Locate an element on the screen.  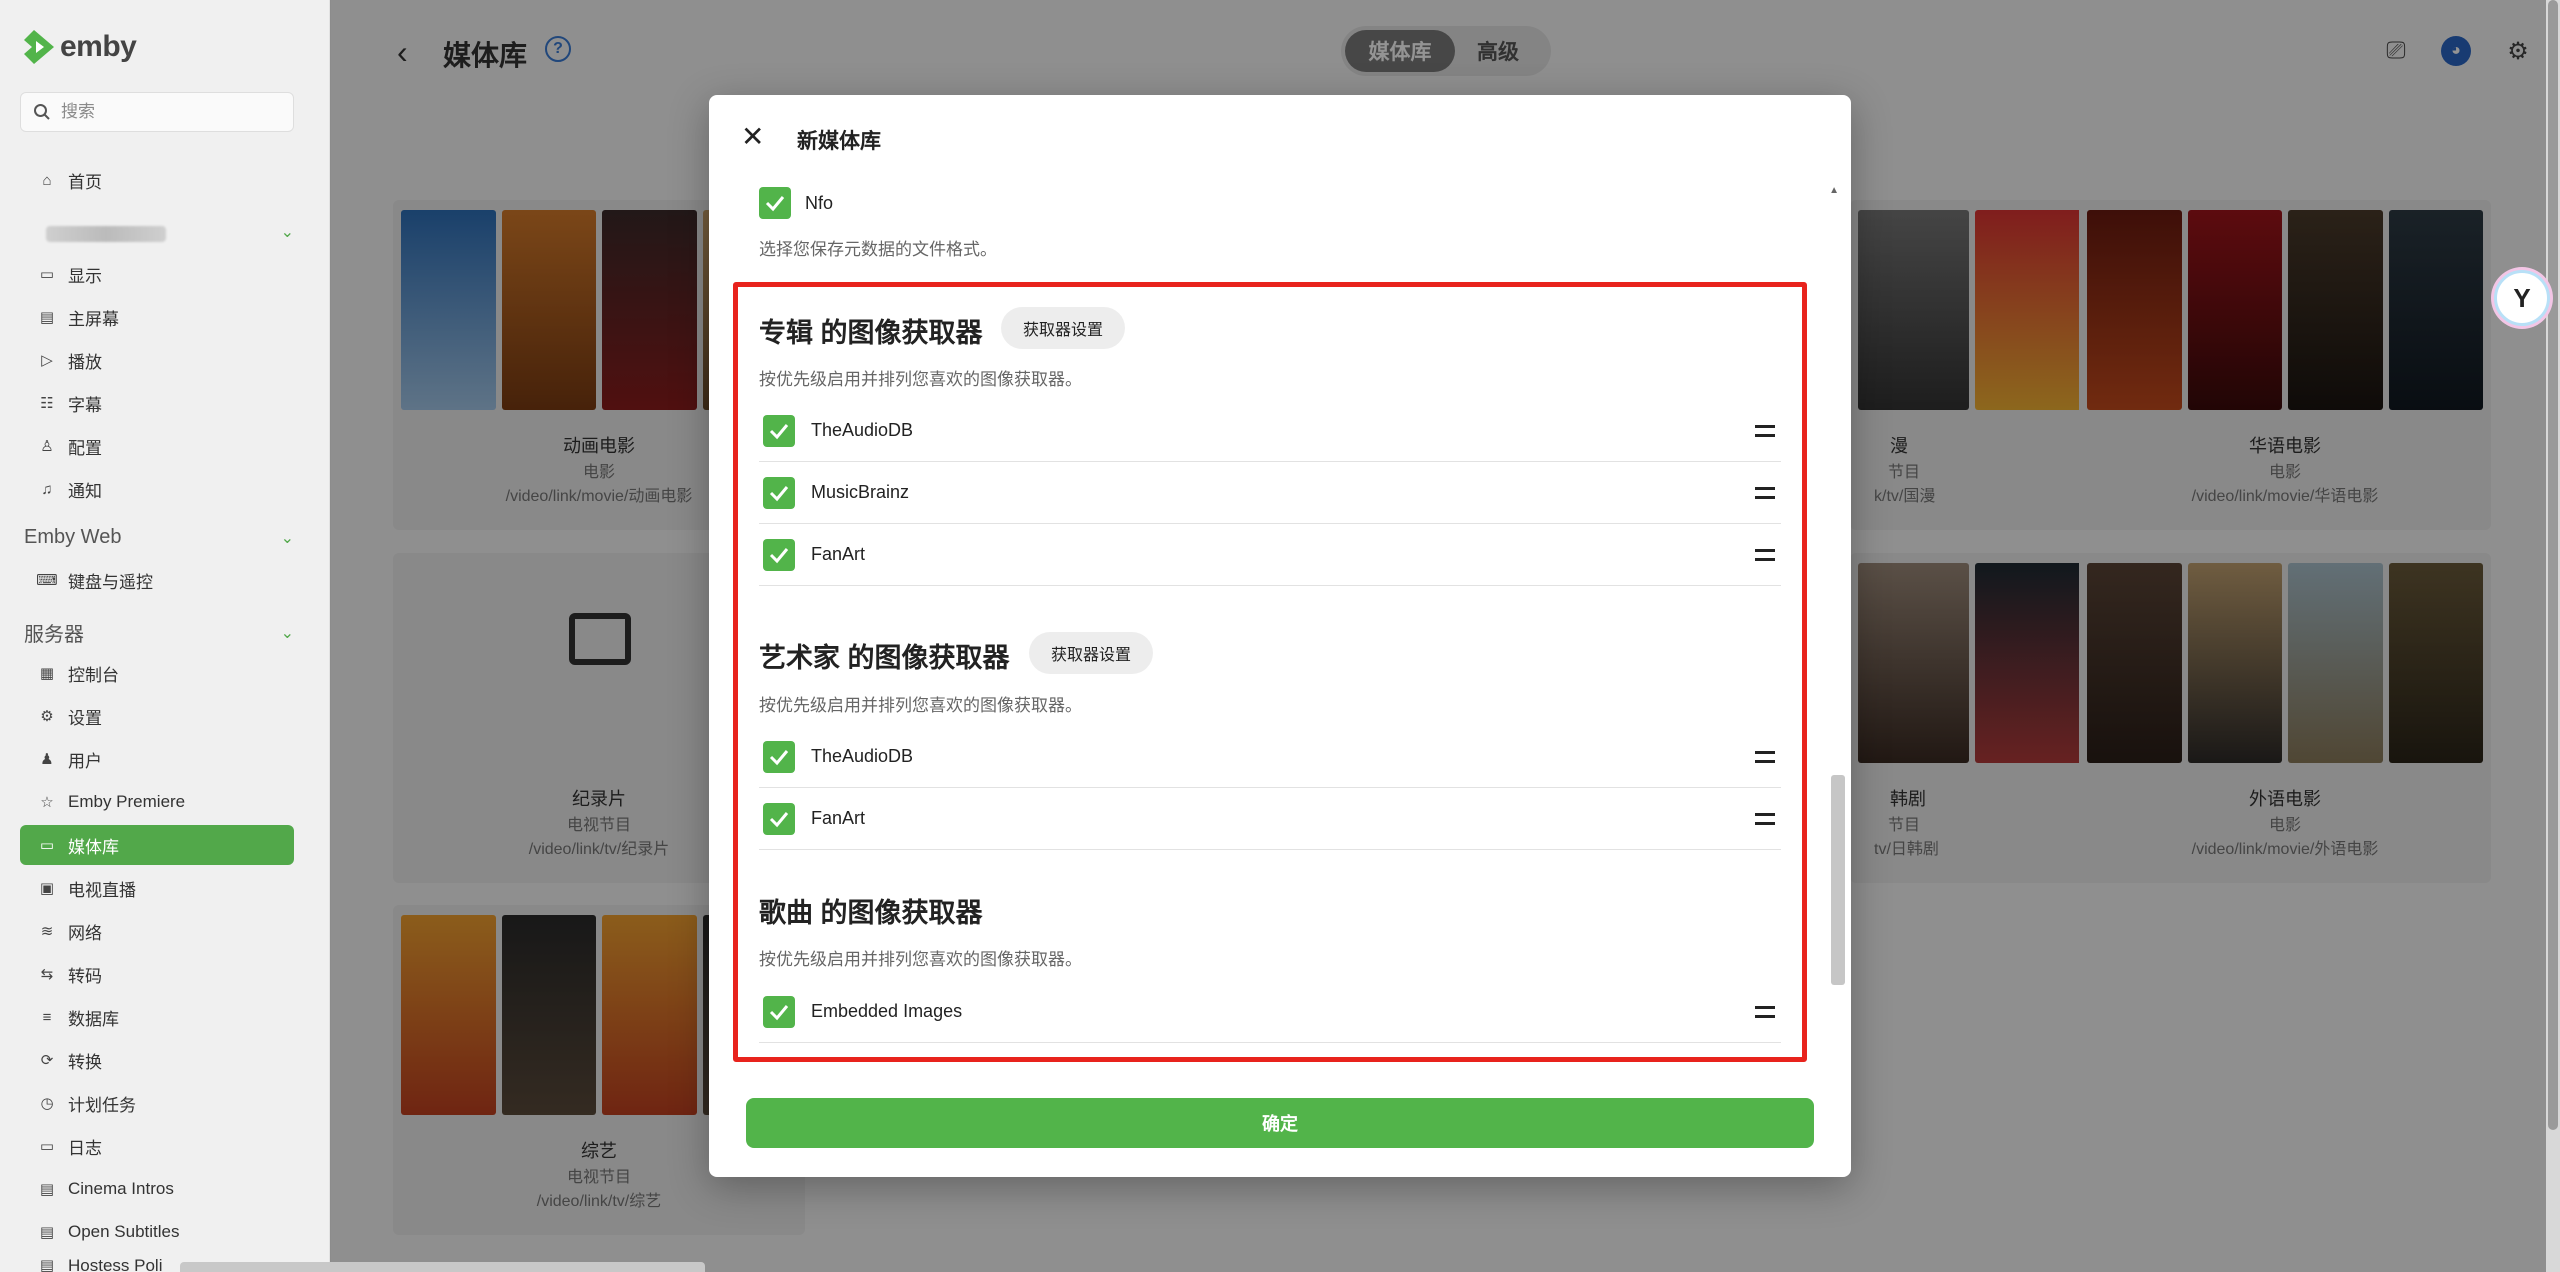
page-scrollbar is located at coordinates (2553, 636).